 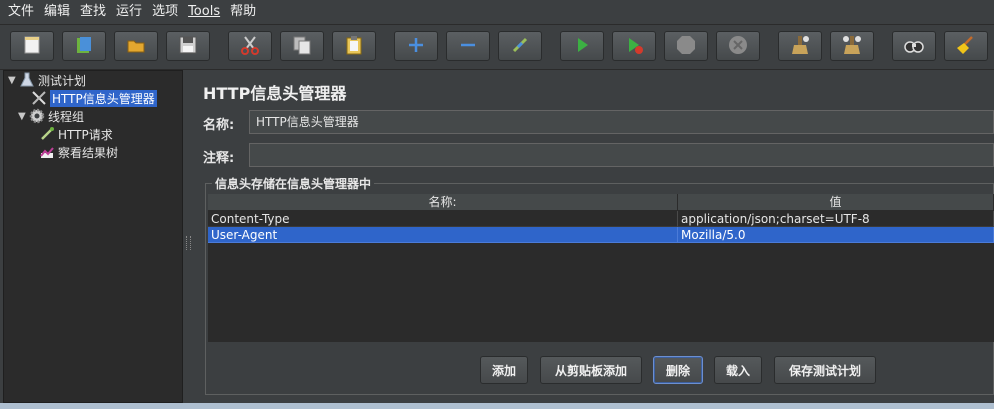 I want to click on collapse-button, so click(x=468, y=46).